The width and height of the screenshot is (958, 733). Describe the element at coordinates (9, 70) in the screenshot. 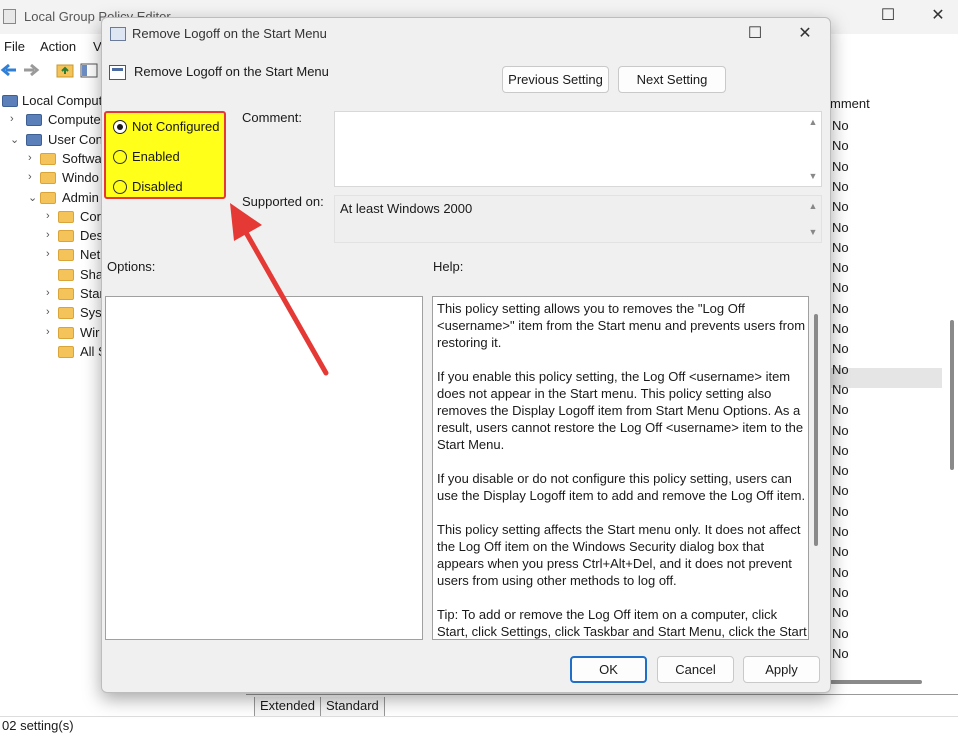

I see `back-arrow-icon` at that location.